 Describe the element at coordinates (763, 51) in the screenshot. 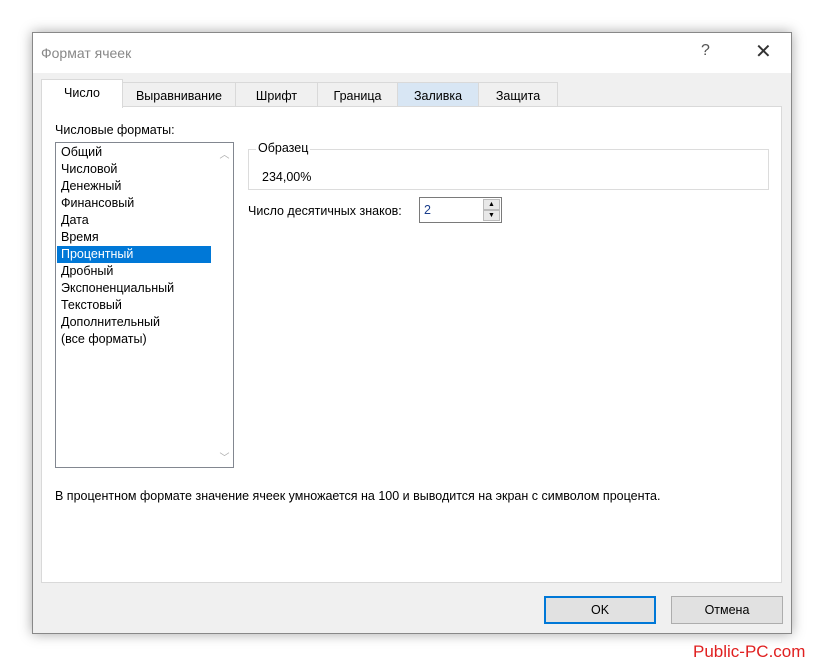

I see `close-button: ✕` at that location.